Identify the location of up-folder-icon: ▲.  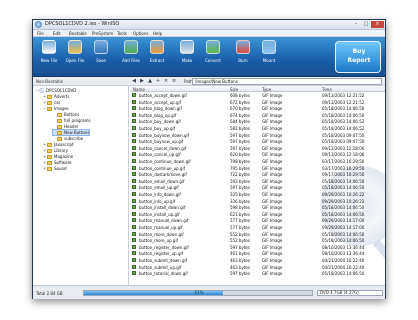
(150, 81).